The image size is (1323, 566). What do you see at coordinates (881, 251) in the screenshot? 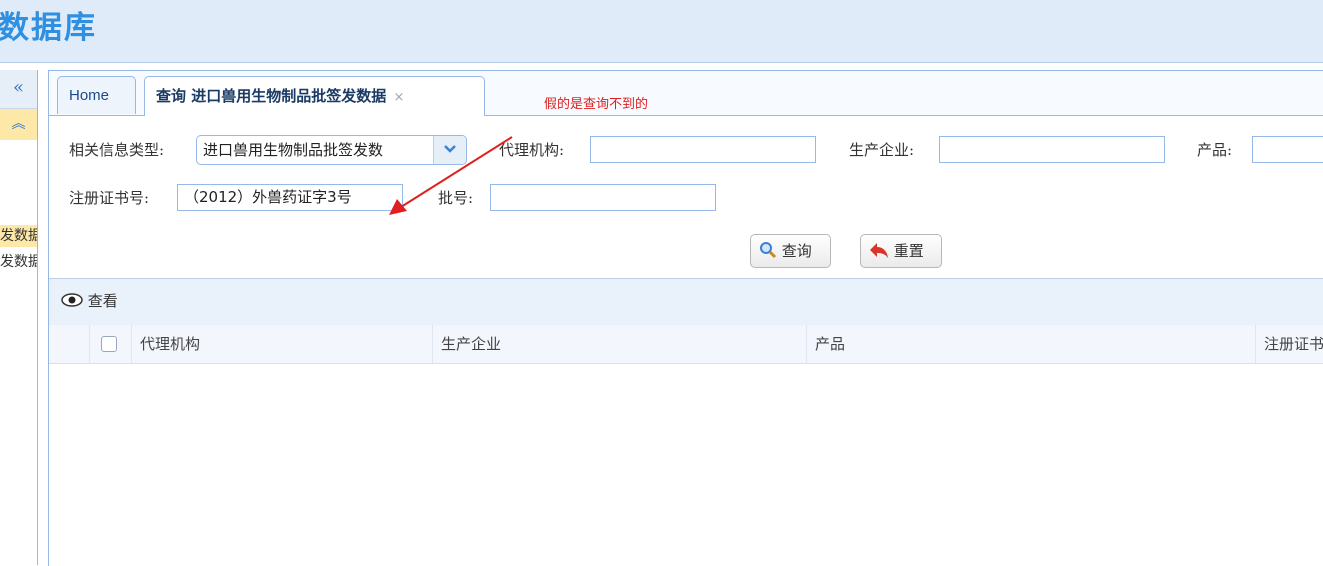
I see `undo-icon` at bounding box center [881, 251].